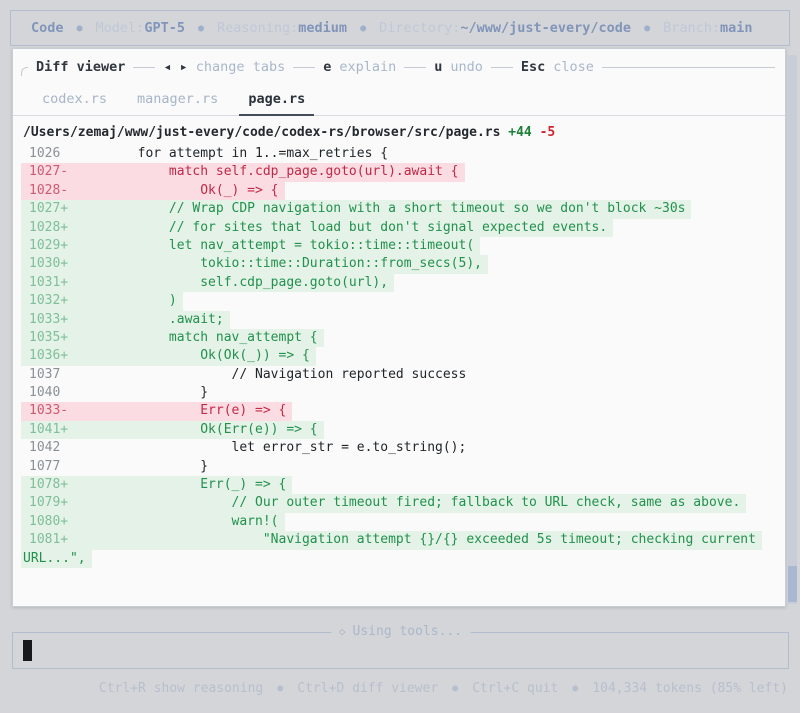  What do you see at coordinates (399, 467) in the screenshot?
I see `diff-line: 1077 }` at bounding box center [399, 467].